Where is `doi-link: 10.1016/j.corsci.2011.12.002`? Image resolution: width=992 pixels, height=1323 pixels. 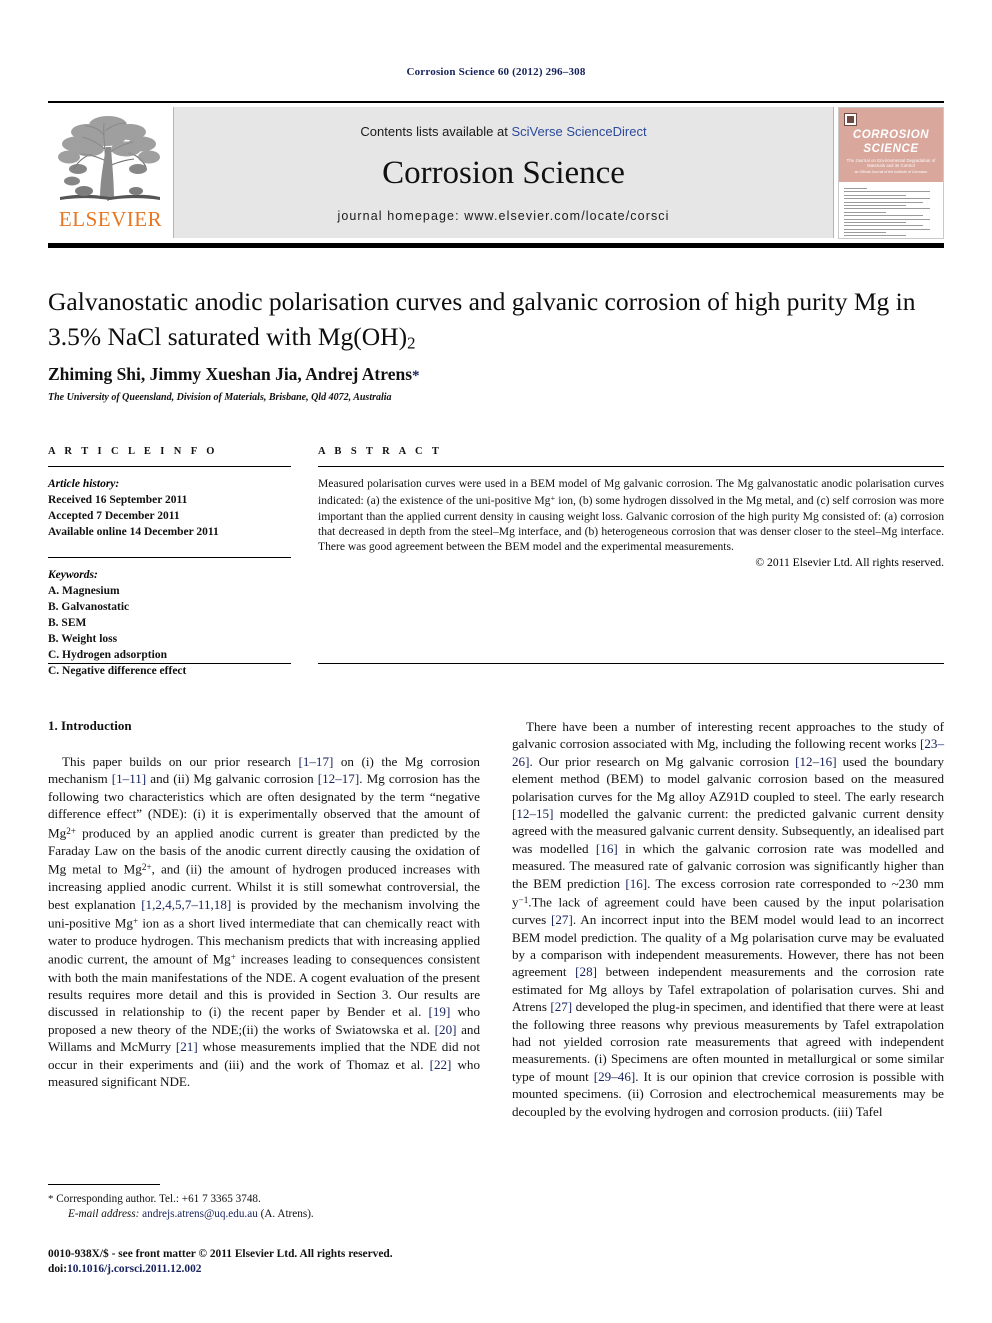 doi-link: 10.1016/j.corsci.2011.12.002 is located at coordinates (134, 1269).